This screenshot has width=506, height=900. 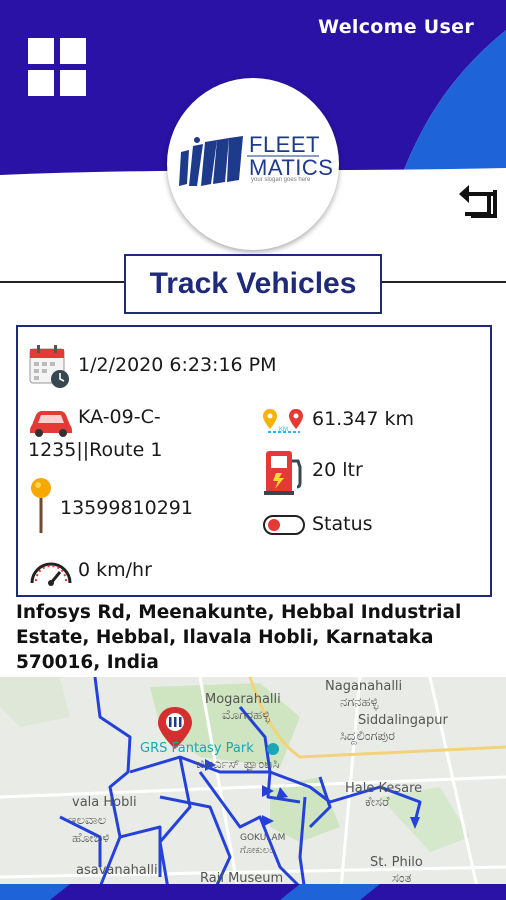 I want to click on speed-text: 0 km/hr, so click(x=115, y=570).